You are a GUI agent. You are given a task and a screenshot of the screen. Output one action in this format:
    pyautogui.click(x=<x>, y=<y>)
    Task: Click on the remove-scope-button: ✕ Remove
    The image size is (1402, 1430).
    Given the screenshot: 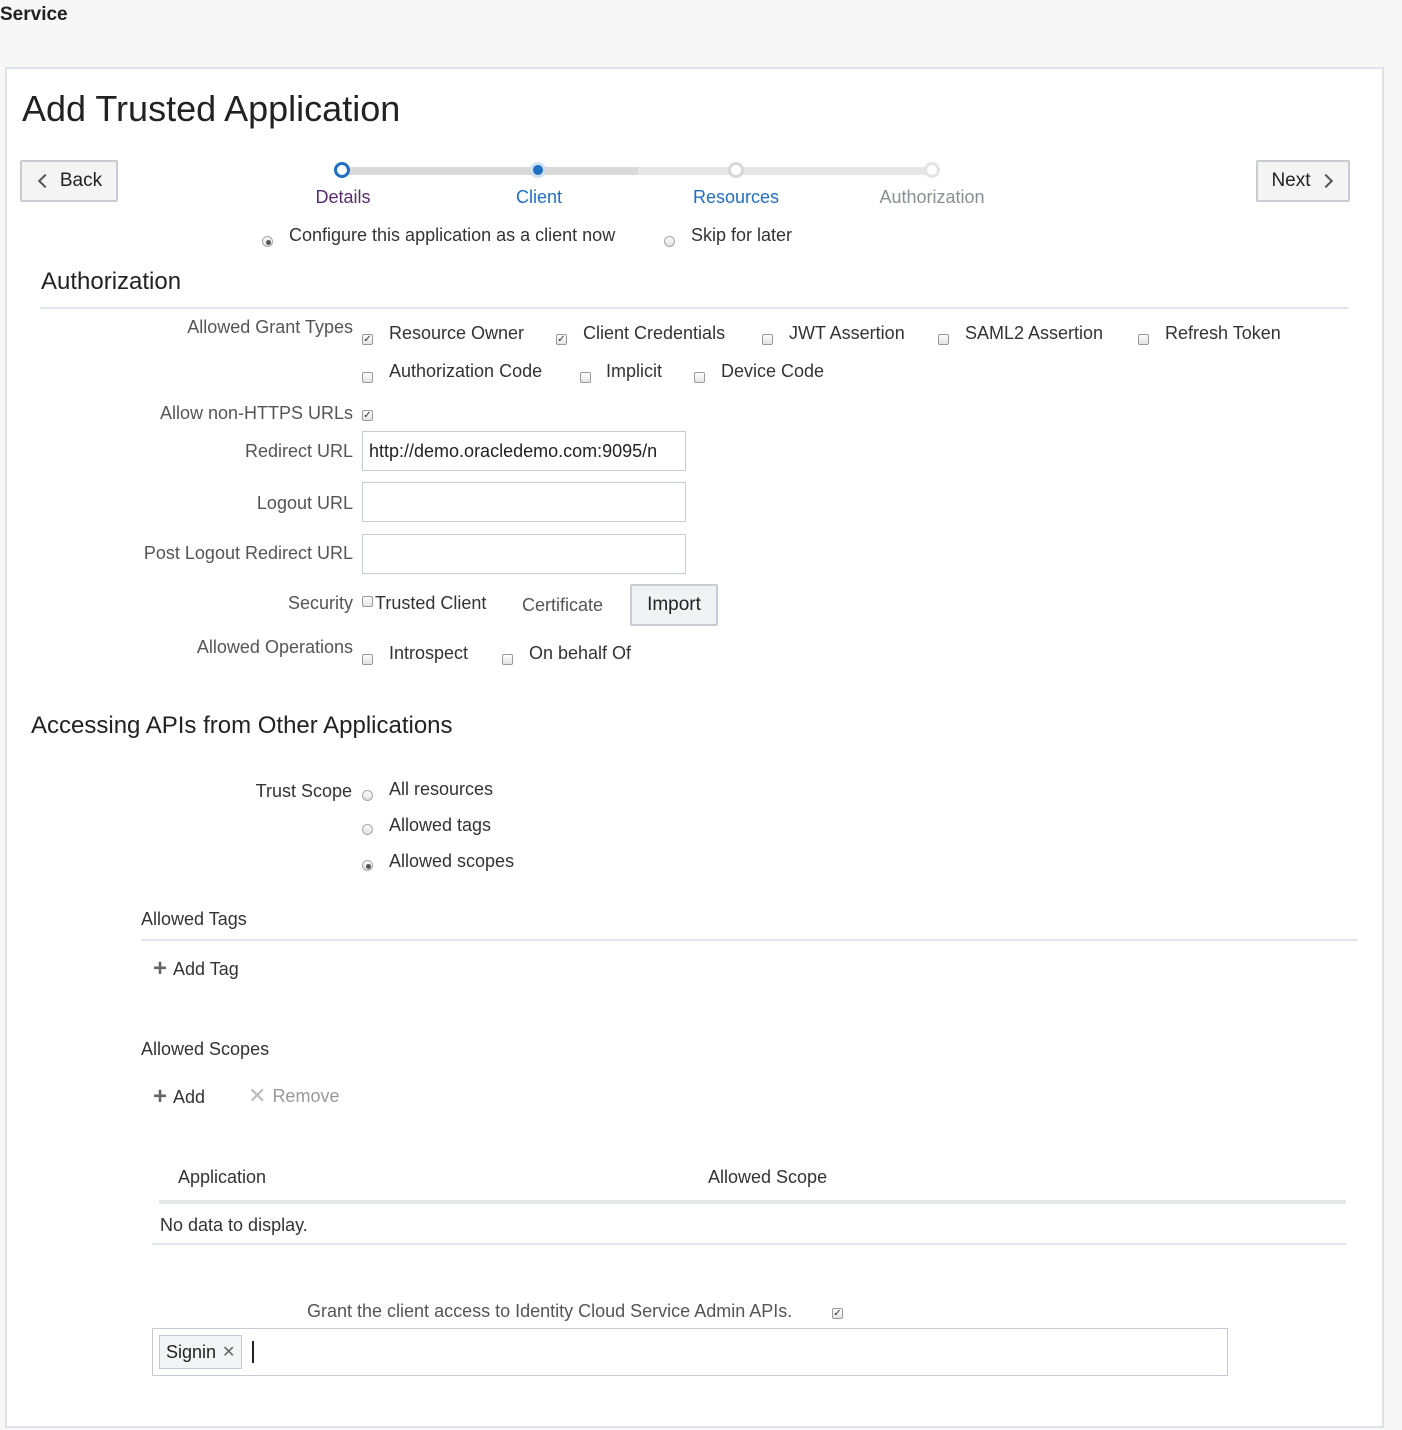 What is the action you would take?
    pyautogui.click(x=293, y=1096)
    